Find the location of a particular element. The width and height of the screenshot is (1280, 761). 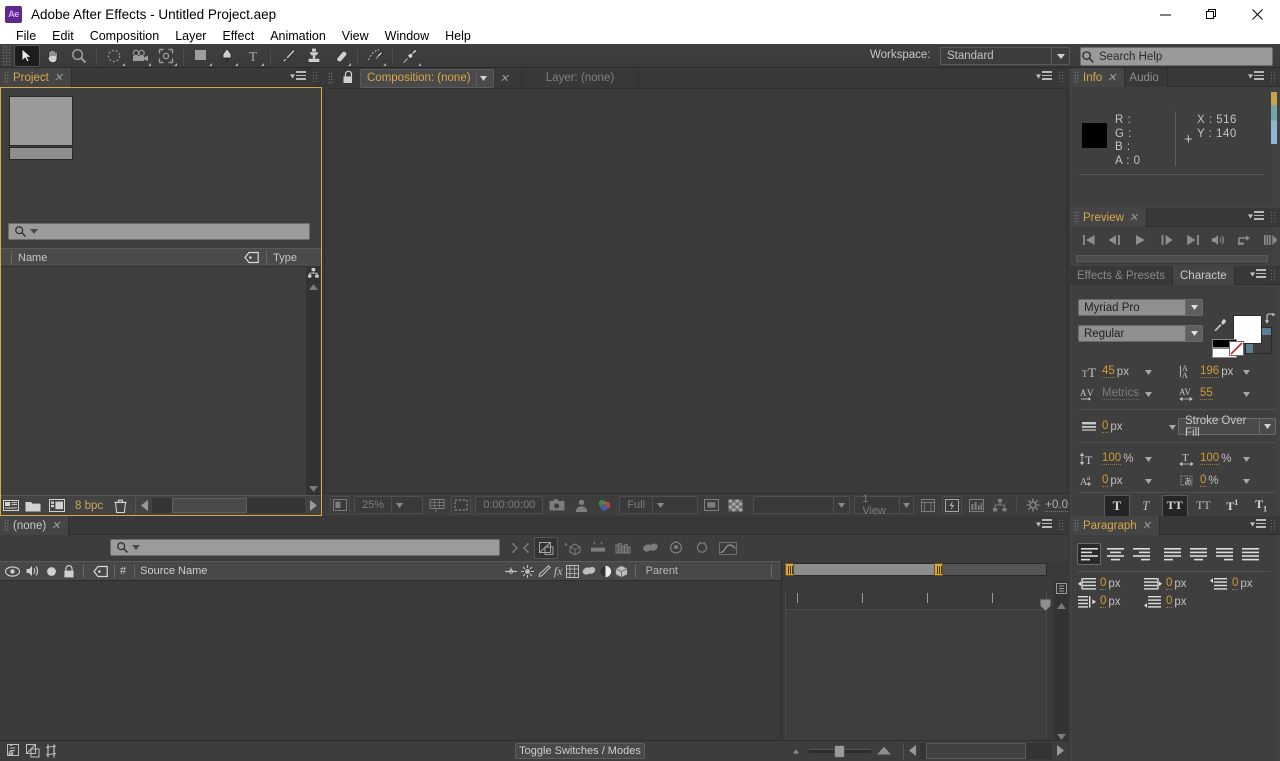

fx-label: fx is located at coordinates (558, 571).